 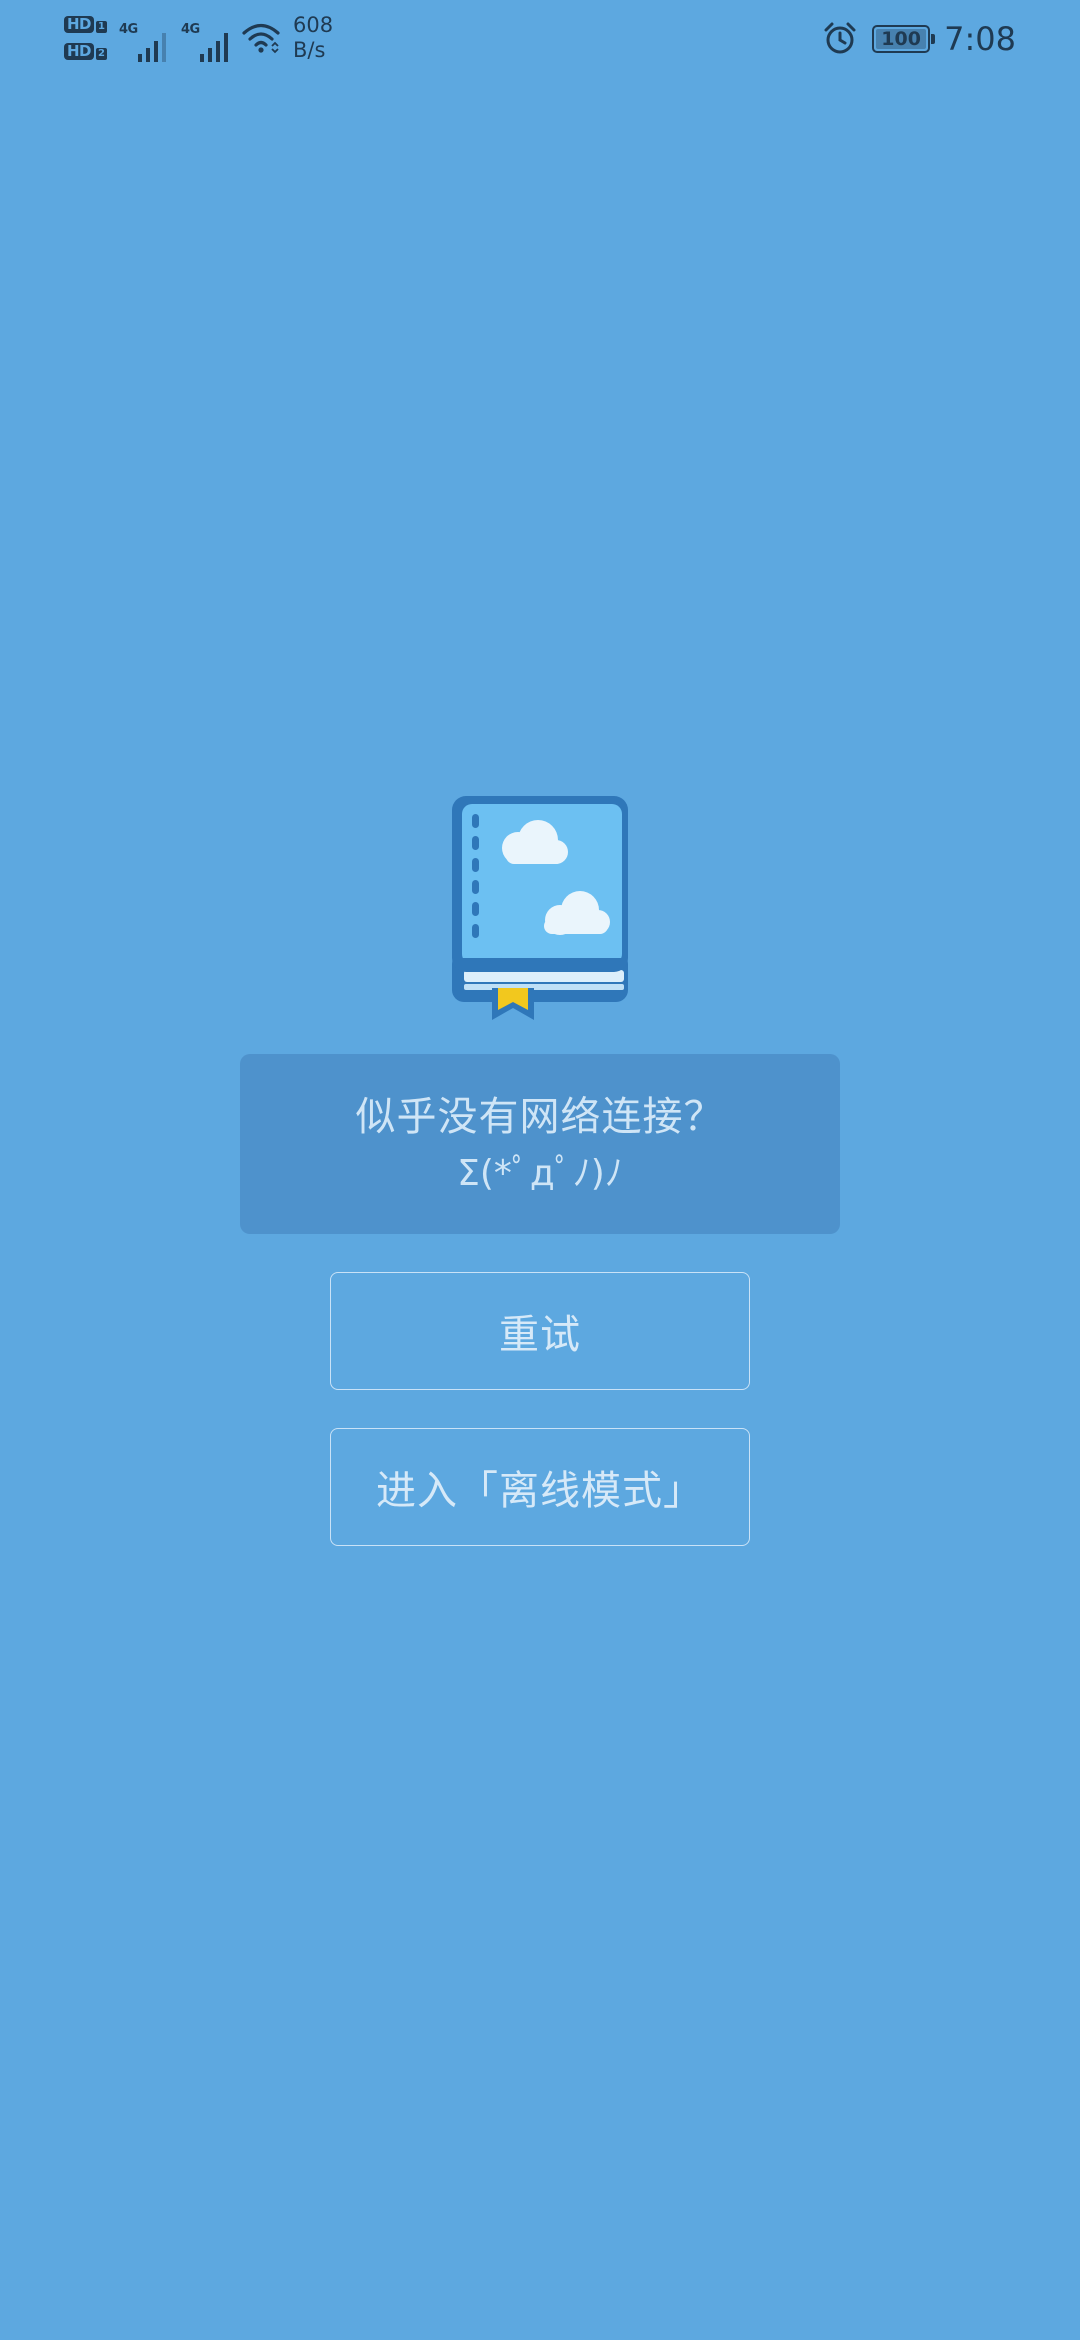 What do you see at coordinates (85, 38) in the screenshot?
I see `hd-indicators: HD 1 HD 2` at bounding box center [85, 38].